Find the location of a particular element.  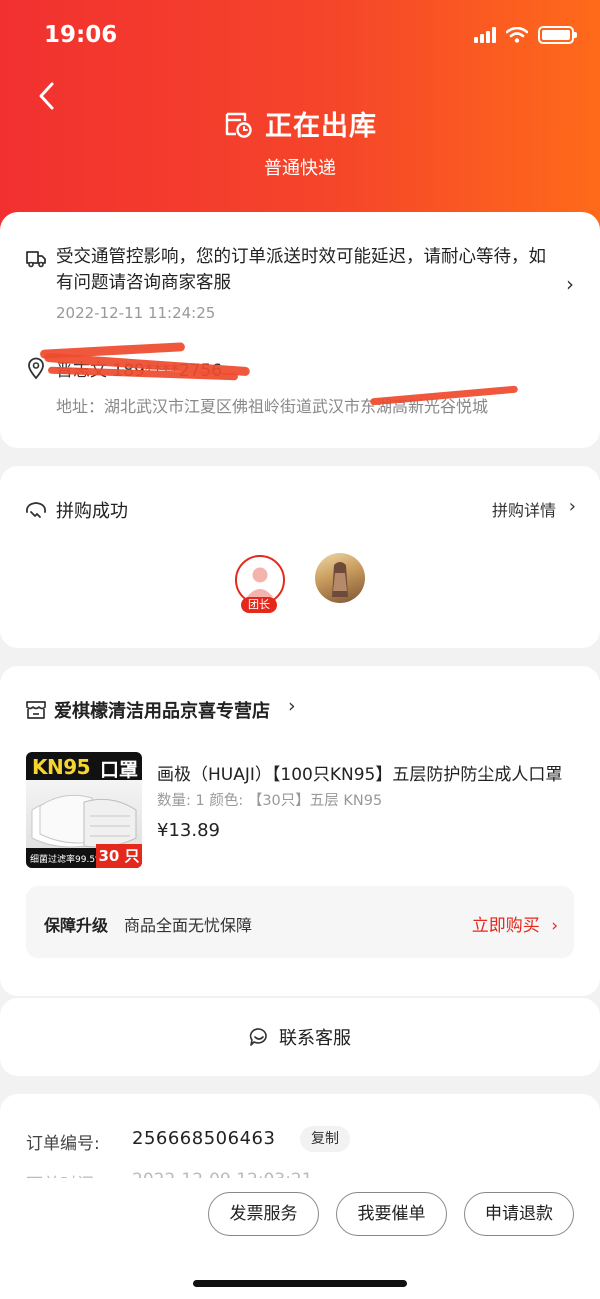

chat-bubble-icon is located at coordinates (258, 1037).